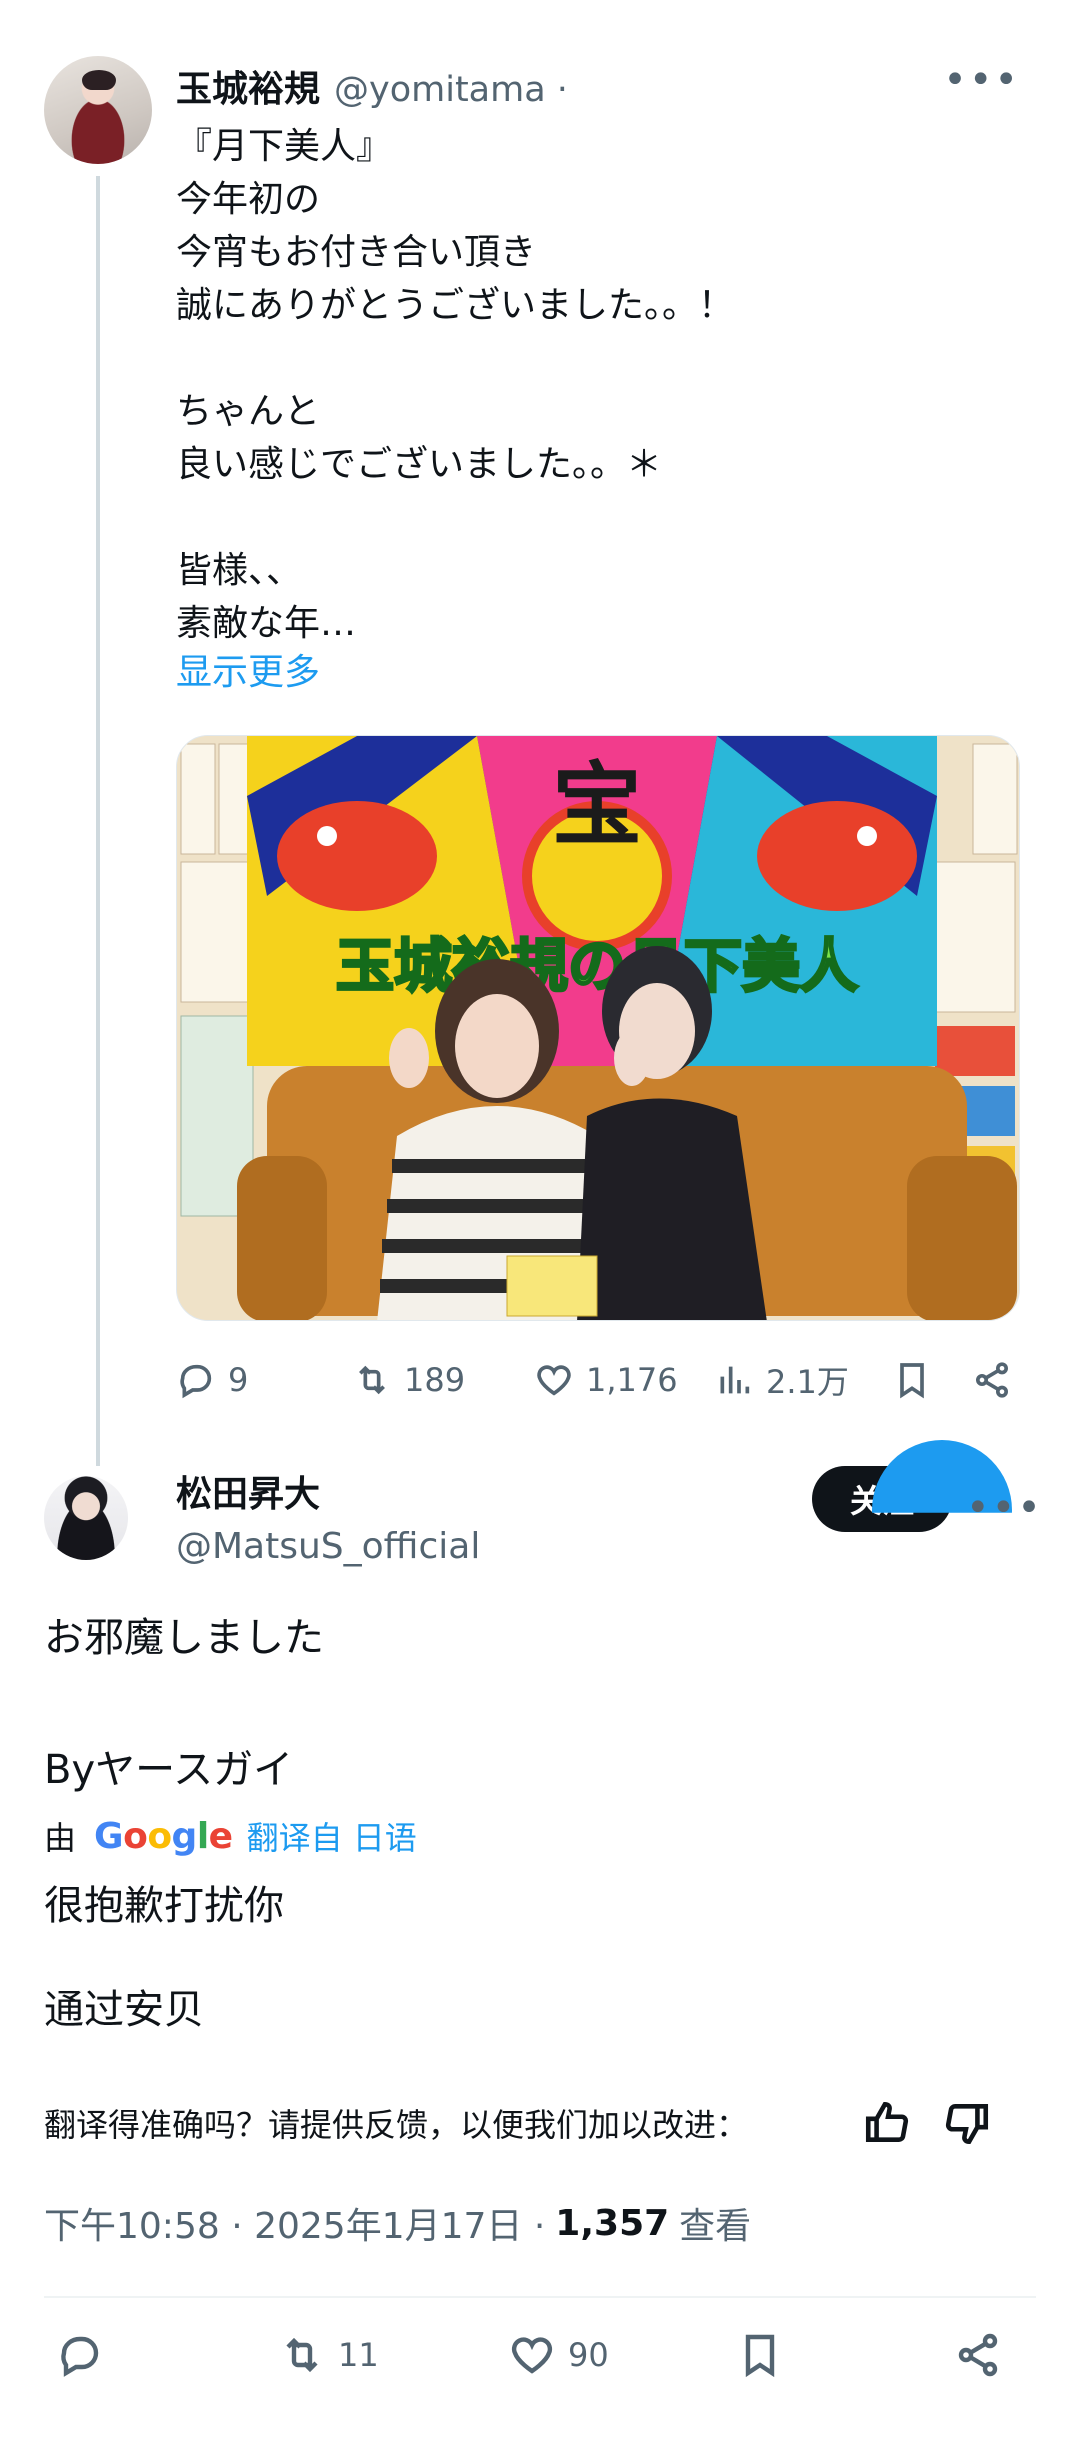  I want to click on tweet-line: 『月下美人』, so click(284, 146).